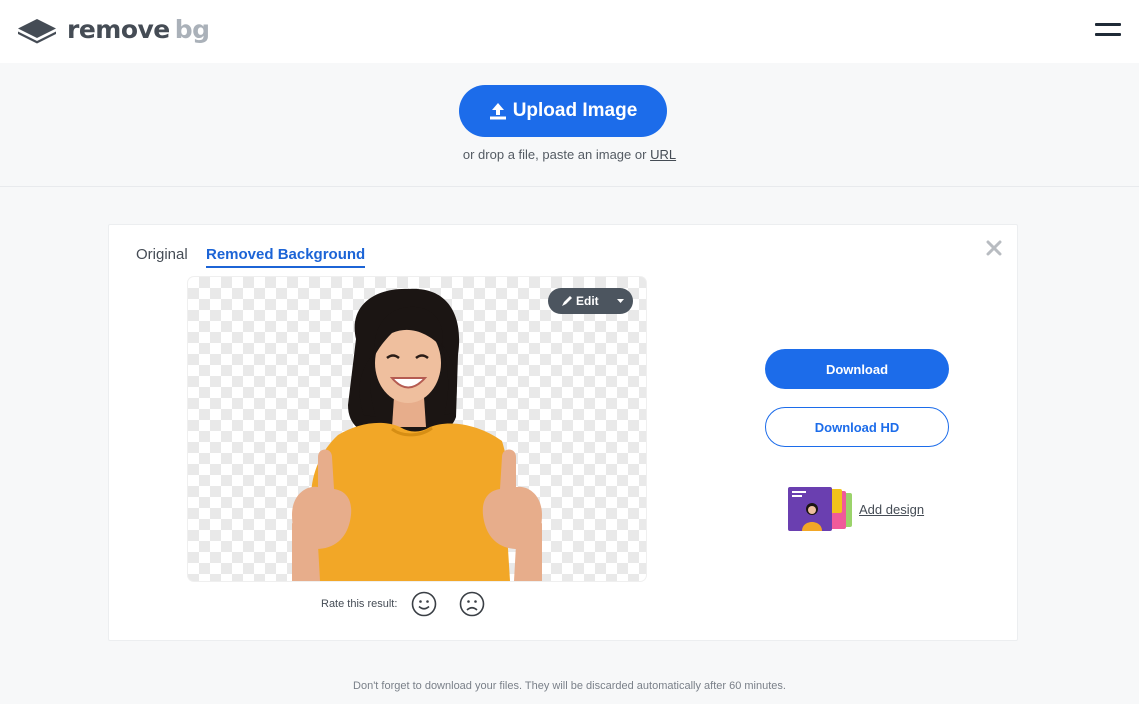 The image size is (1139, 704). What do you see at coordinates (162, 254) in the screenshot?
I see `tab-original: Original` at bounding box center [162, 254].